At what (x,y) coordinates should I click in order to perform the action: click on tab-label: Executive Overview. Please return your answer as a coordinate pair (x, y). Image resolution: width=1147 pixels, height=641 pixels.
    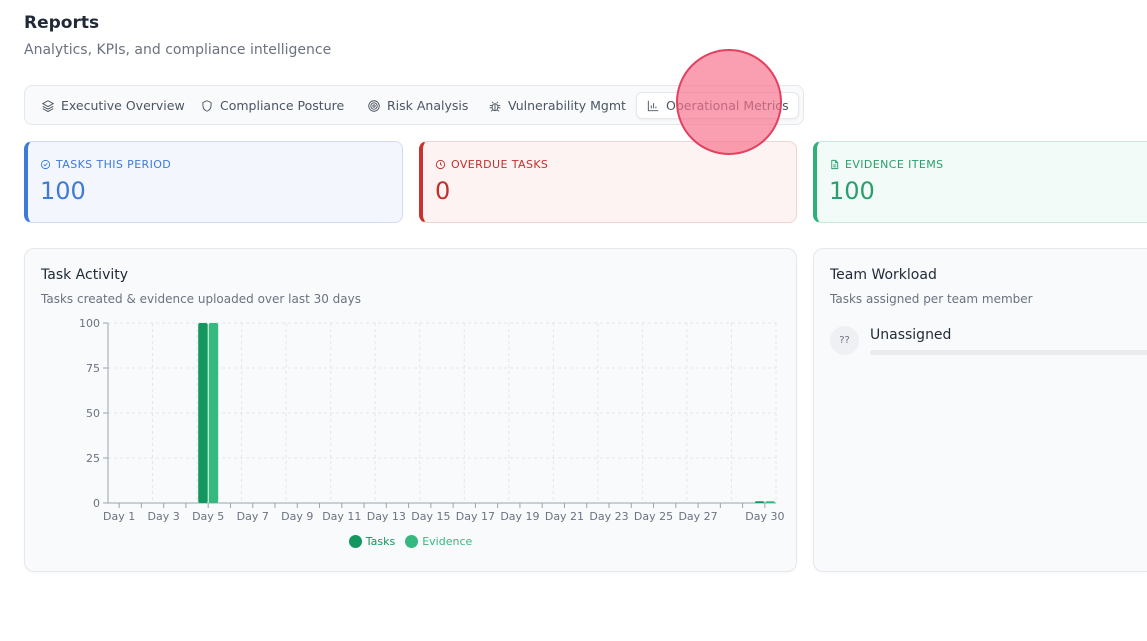
    Looking at the image, I should click on (123, 105).